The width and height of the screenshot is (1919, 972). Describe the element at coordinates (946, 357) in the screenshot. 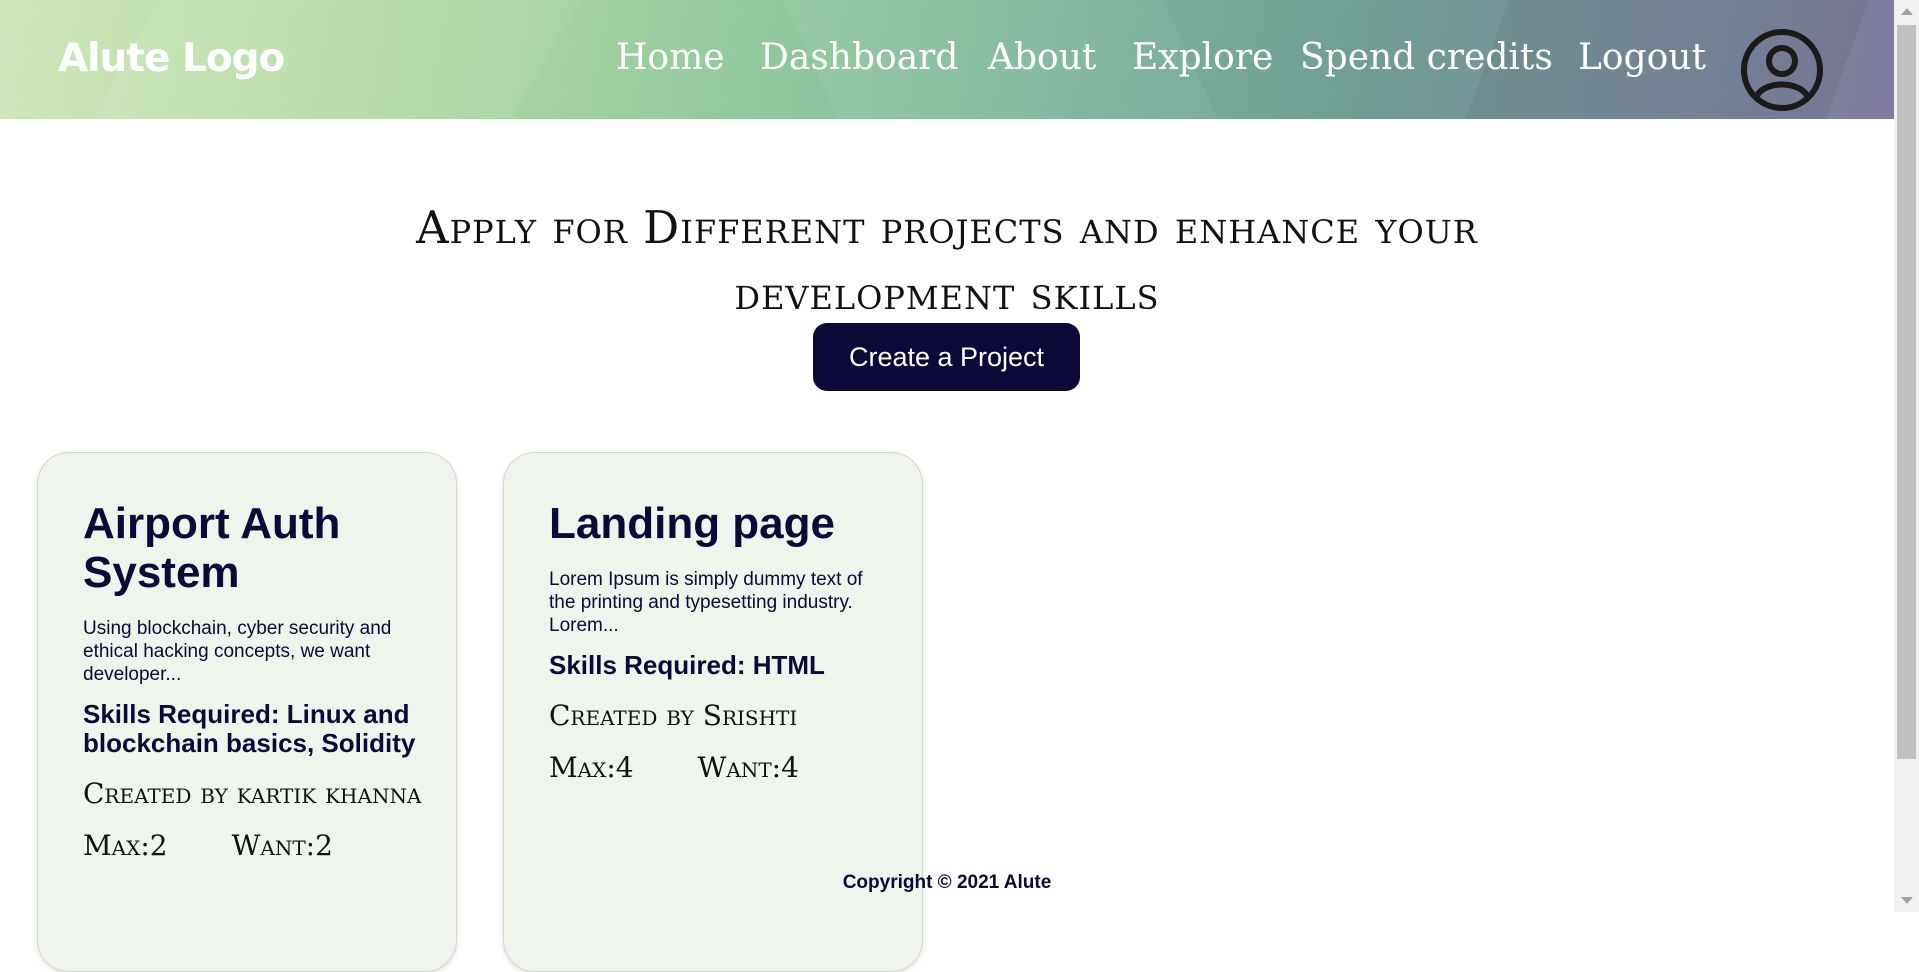

I see `create-project-button: Create a Project` at that location.